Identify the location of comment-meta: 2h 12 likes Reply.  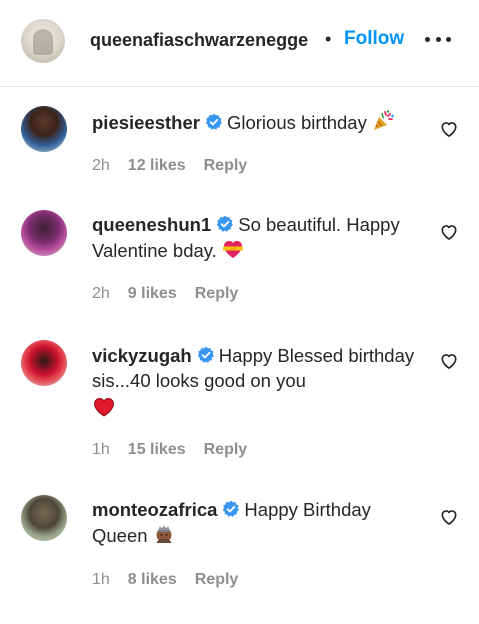
(169, 166).